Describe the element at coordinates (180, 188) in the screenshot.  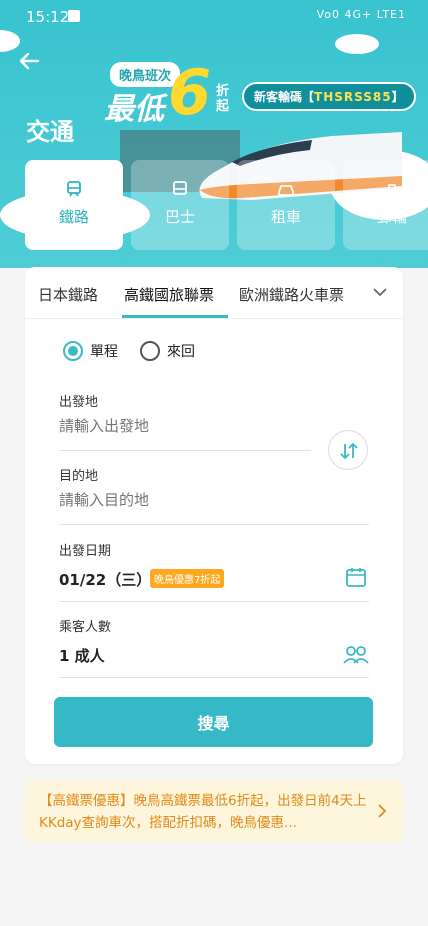
I see `bus-icon` at that location.